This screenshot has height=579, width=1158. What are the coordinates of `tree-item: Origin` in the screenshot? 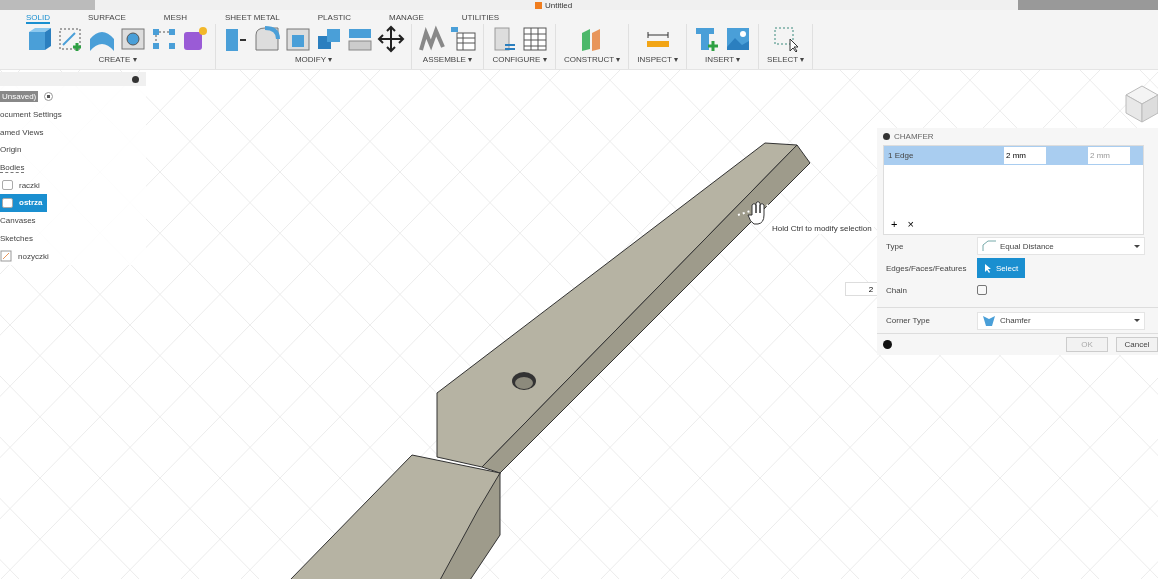 It's located at (13, 150).